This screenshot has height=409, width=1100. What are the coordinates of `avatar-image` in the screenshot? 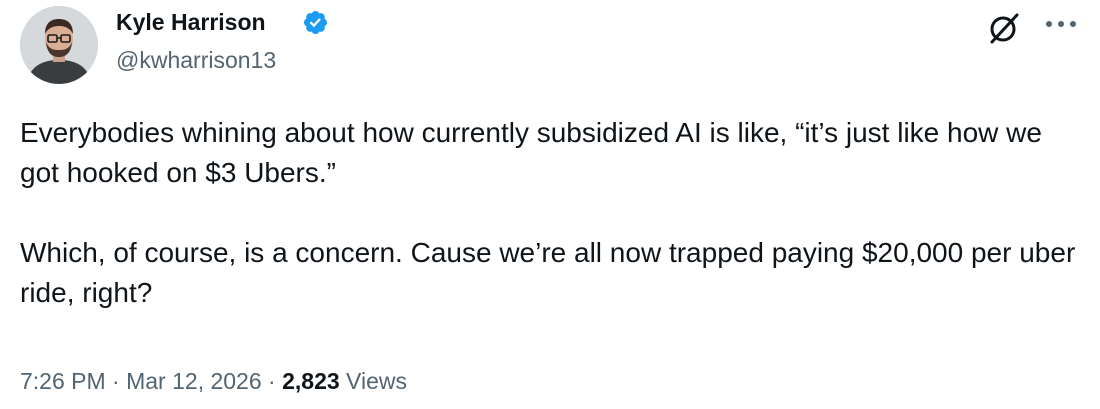 It's located at (59, 45).